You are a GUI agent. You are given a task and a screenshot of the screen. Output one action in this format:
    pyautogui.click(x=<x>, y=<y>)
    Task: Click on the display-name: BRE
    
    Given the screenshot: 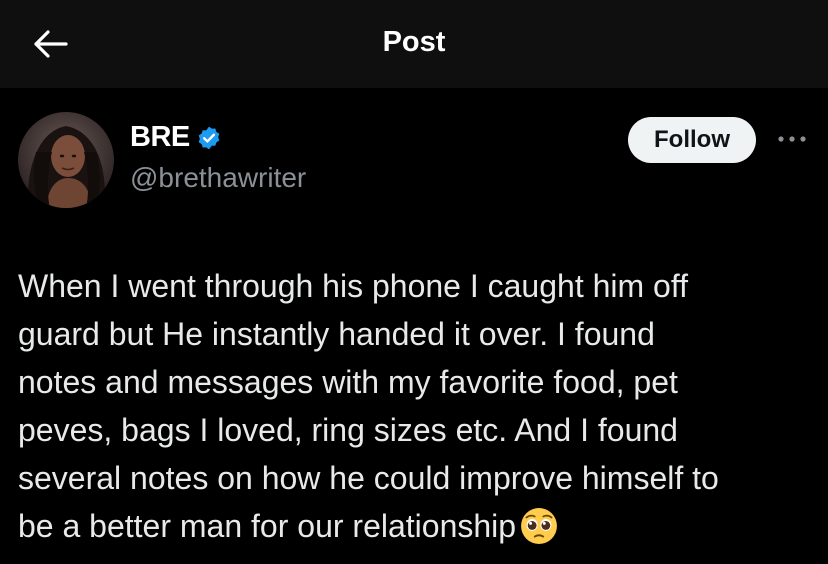 What is the action you would take?
    pyautogui.click(x=160, y=137)
    